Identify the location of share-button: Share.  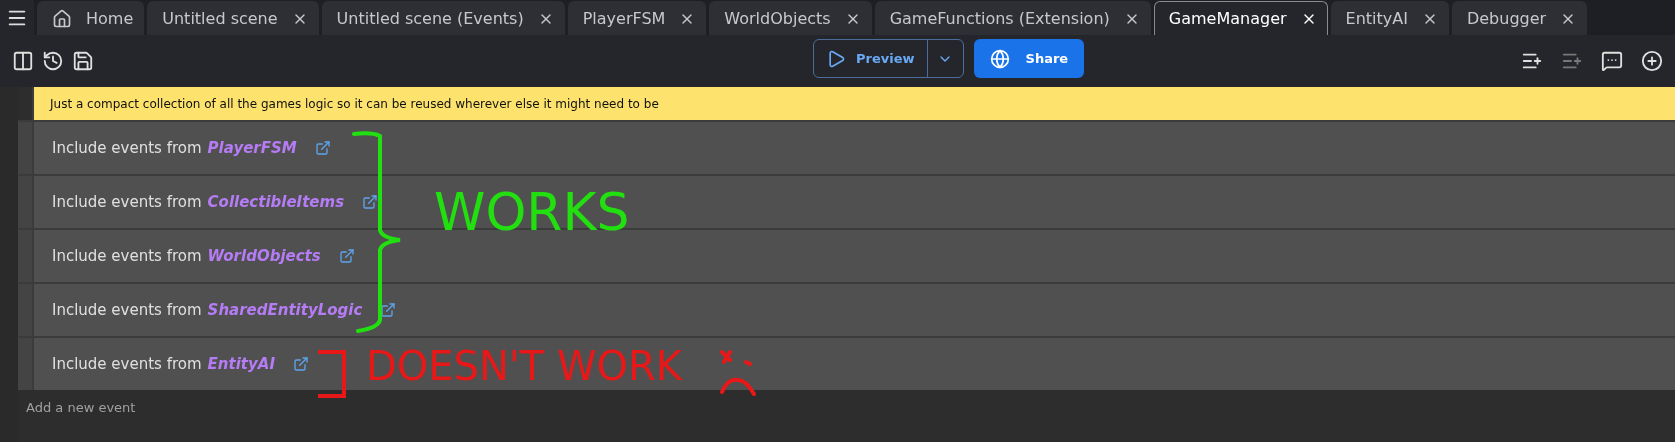
(1029, 58).